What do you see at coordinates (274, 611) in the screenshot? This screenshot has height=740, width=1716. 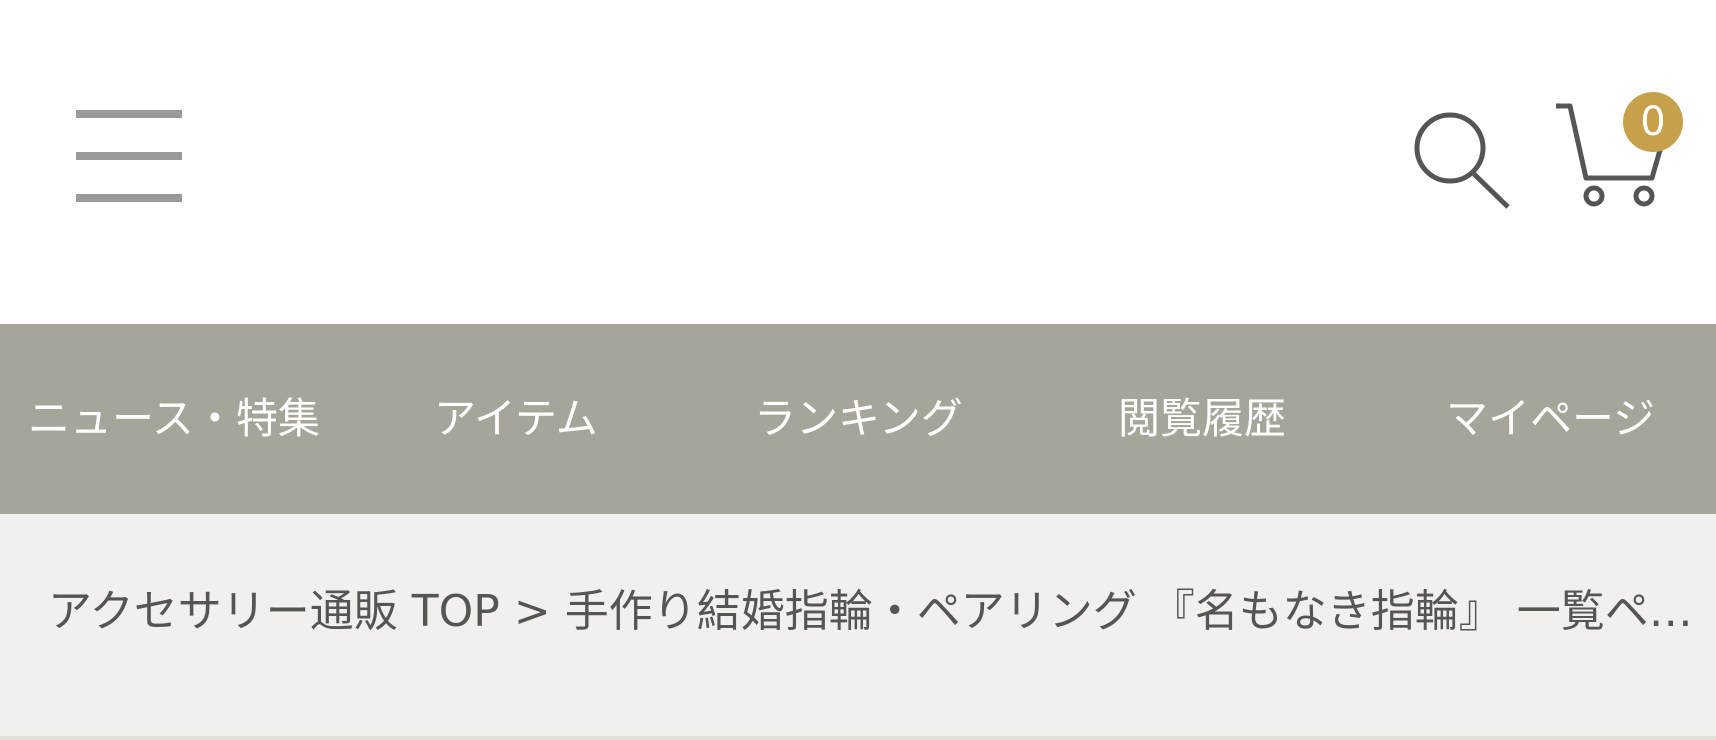 I see `breadcrumb-home-link: アクセサリー通販 TOP` at bounding box center [274, 611].